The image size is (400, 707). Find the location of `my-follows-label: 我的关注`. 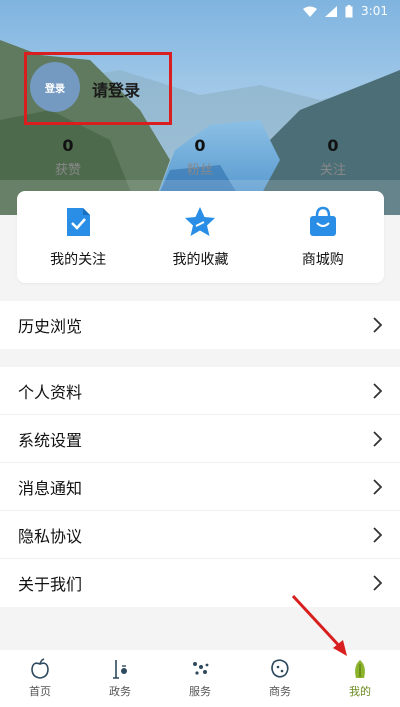

my-follows-label: 我的关注 is located at coordinates (78, 260).